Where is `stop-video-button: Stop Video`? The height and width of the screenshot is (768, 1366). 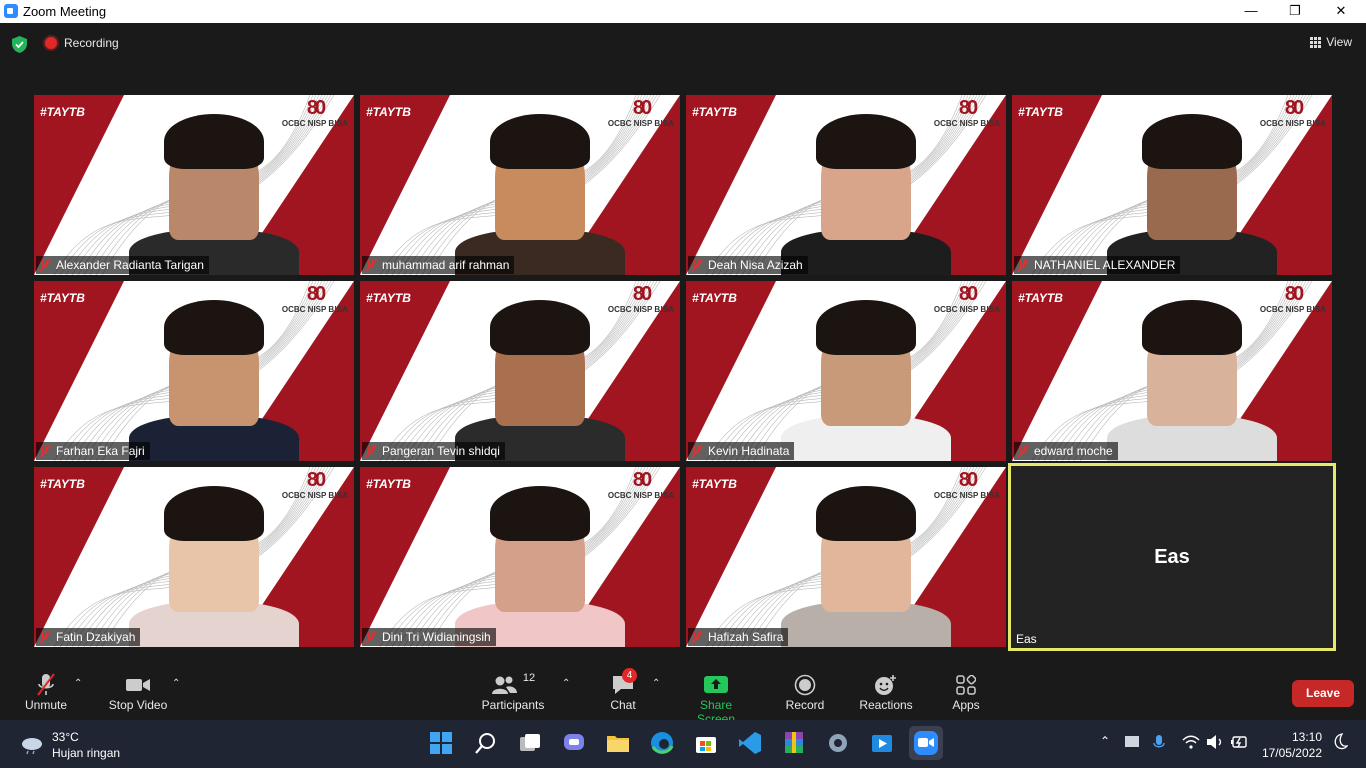 stop-video-button: Stop Video is located at coordinates (138, 692).